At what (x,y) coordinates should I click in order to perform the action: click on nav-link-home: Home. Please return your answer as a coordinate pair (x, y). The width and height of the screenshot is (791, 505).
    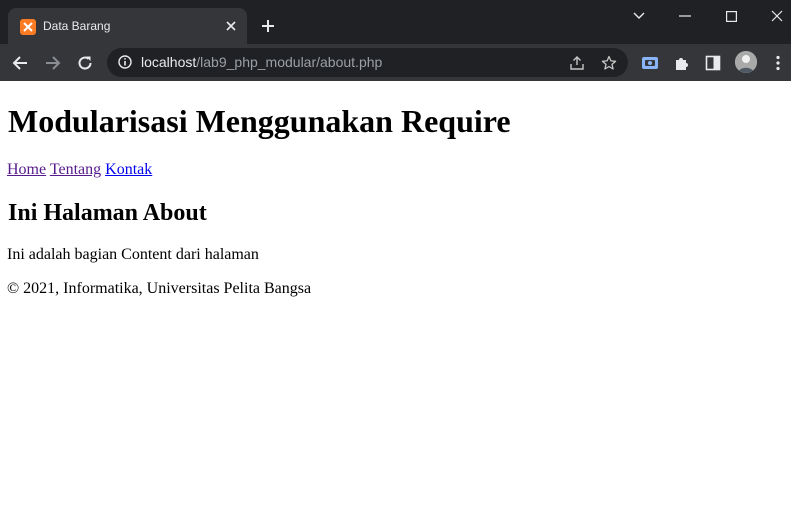
    Looking at the image, I should click on (26, 169).